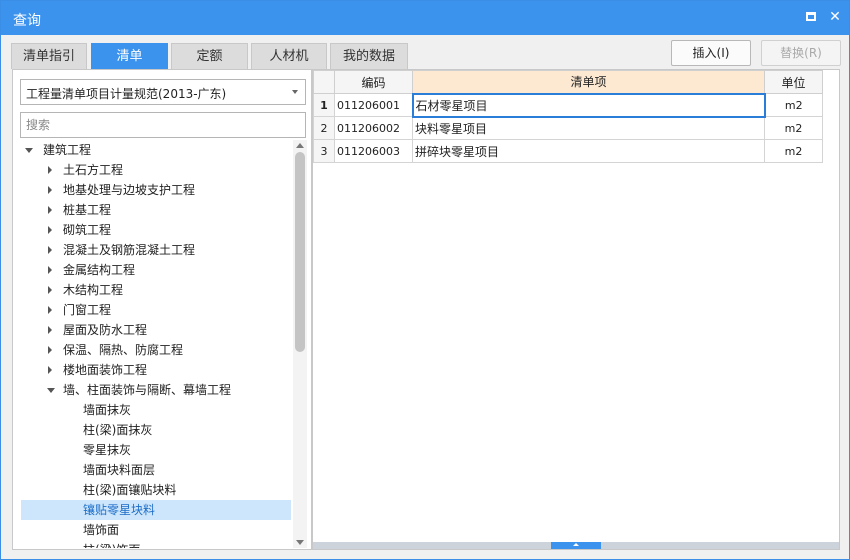 The width and height of the screenshot is (850, 560). Describe the element at coordinates (156, 530) in the screenshot. I see `tree-leaf: 墙饰面` at that location.